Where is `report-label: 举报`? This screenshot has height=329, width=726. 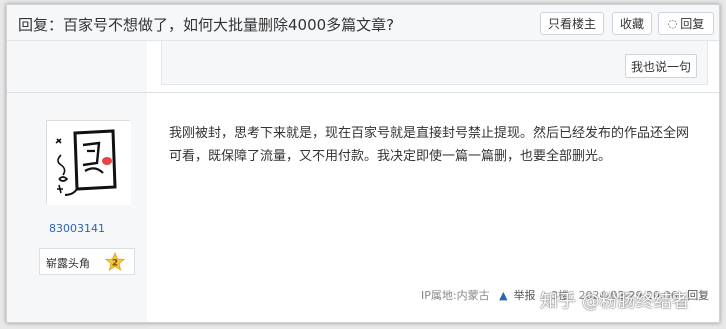 report-label: 举报 is located at coordinates (524, 295).